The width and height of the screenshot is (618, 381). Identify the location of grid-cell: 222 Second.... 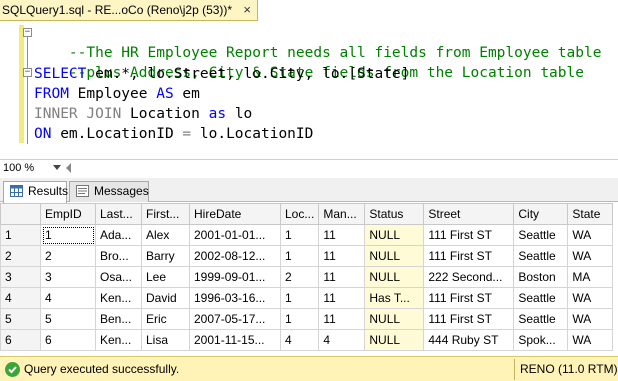
(469, 277).